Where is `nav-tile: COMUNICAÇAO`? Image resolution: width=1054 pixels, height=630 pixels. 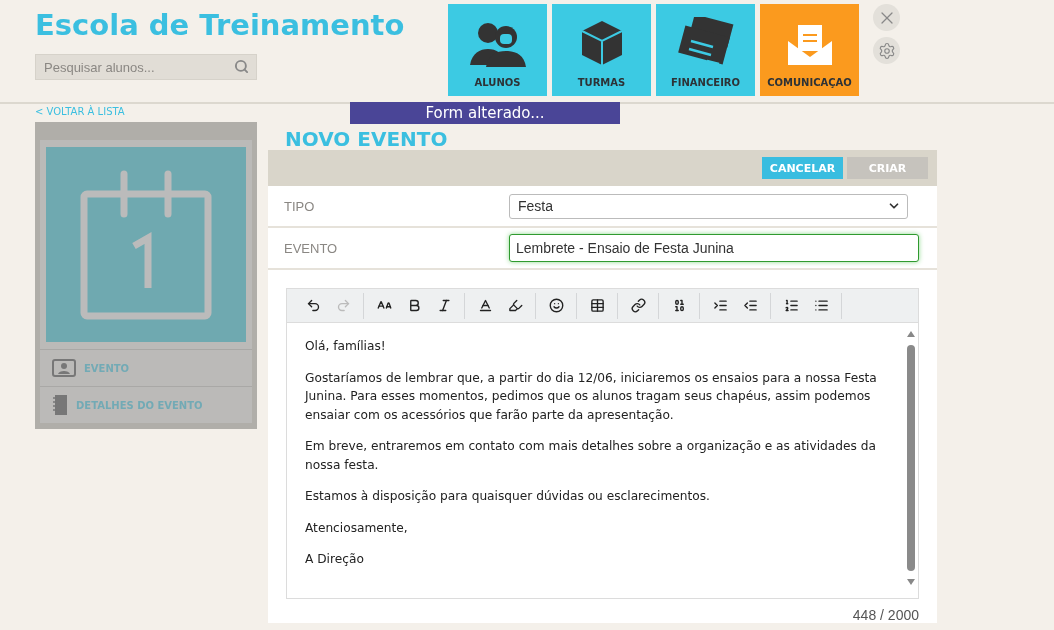
nav-tile: COMUNICAÇAO is located at coordinates (809, 50).